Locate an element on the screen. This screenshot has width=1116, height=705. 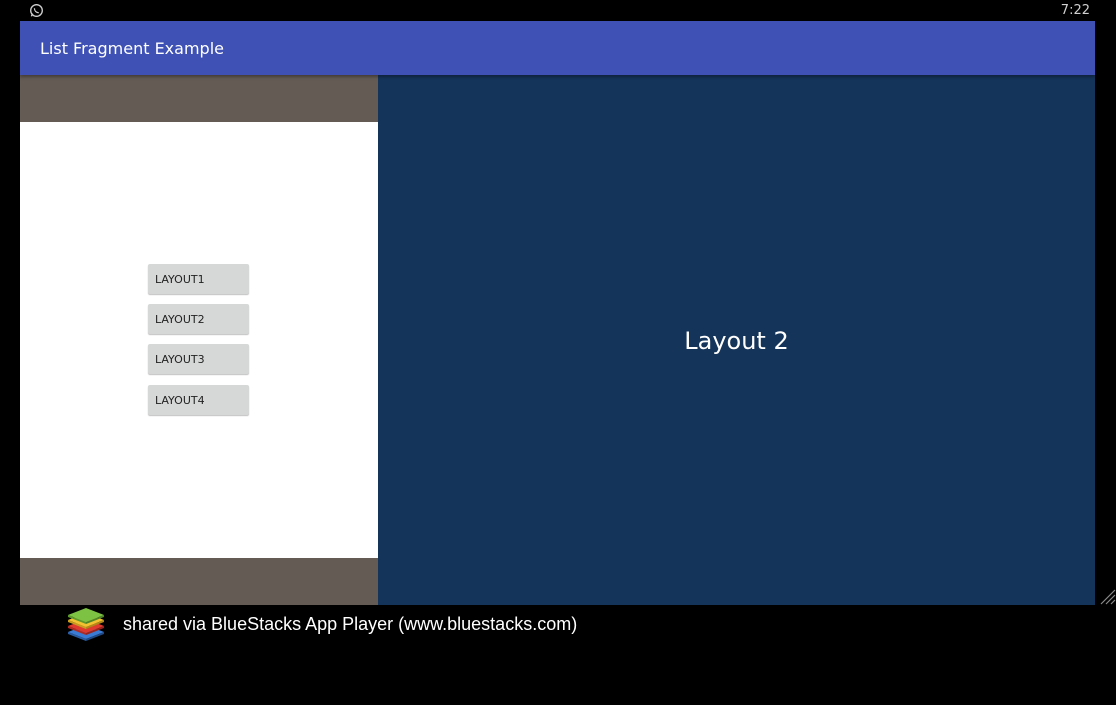
layout3-button: LAYOUT3 is located at coordinates (198, 359).